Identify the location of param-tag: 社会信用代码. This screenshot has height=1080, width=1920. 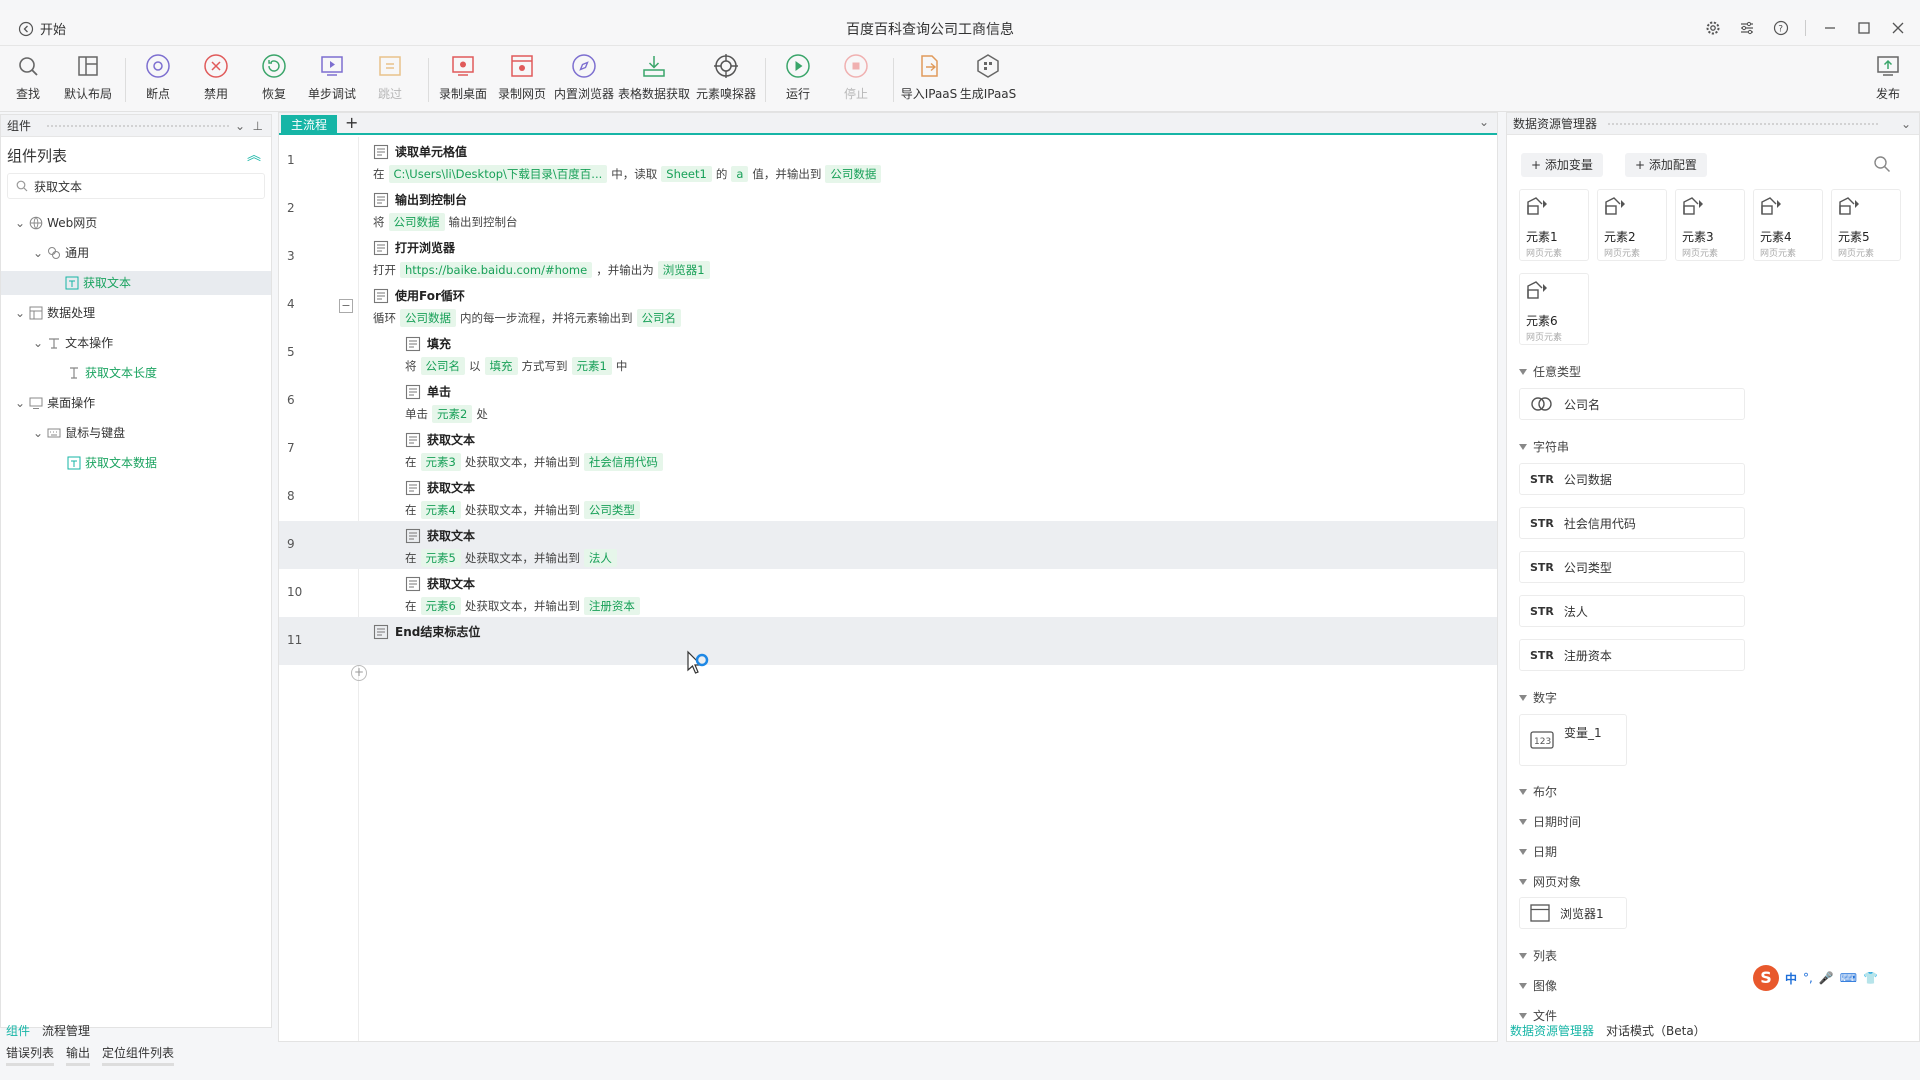
(623, 462).